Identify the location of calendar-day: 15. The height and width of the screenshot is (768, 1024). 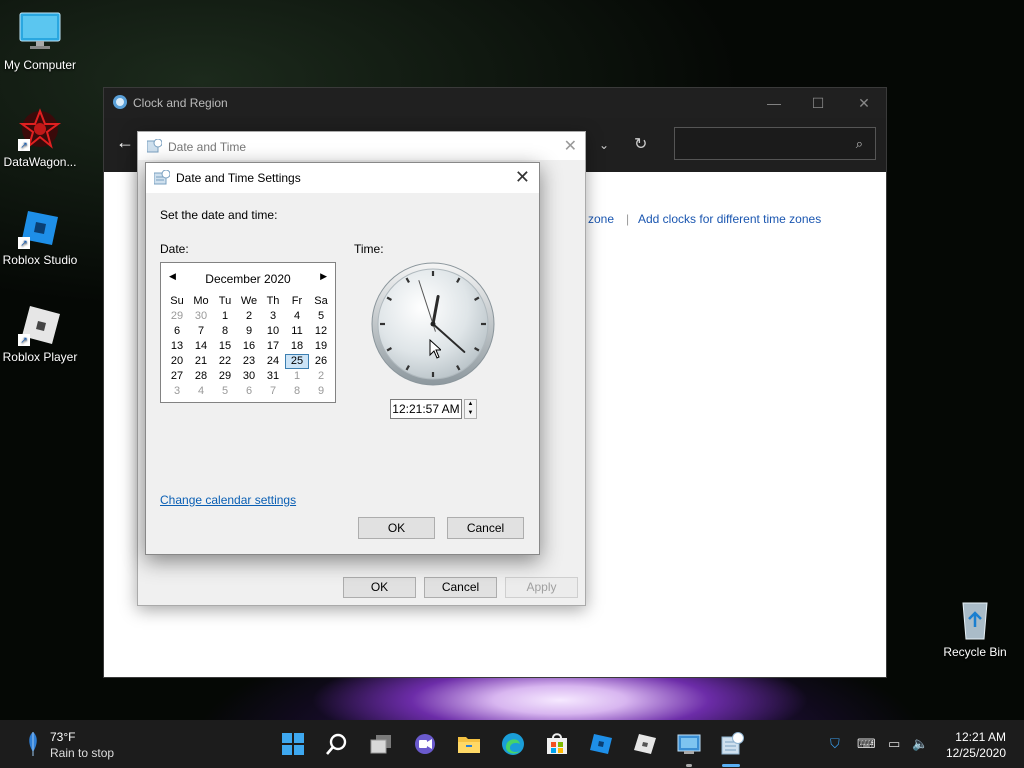
(225, 346).